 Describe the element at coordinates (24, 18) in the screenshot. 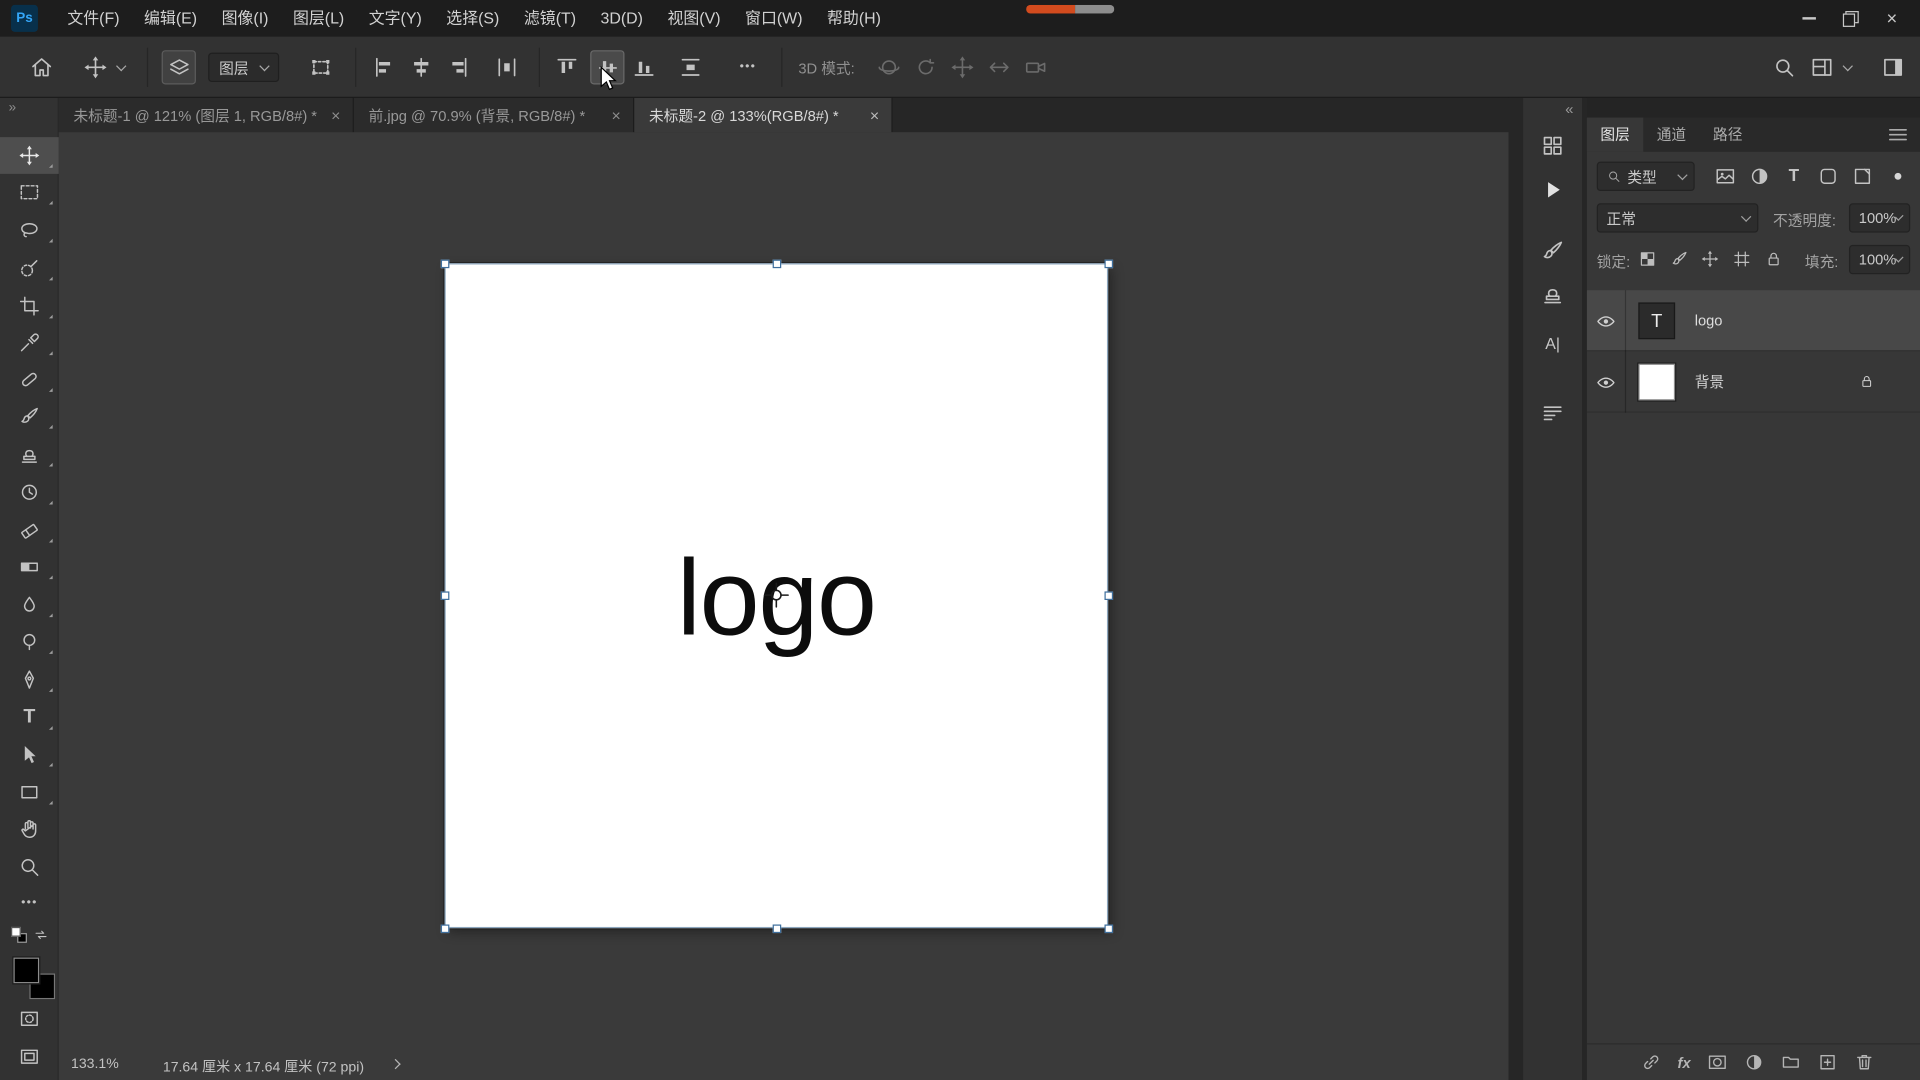

I see `photoshop-logo-icon: Ps` at that location.